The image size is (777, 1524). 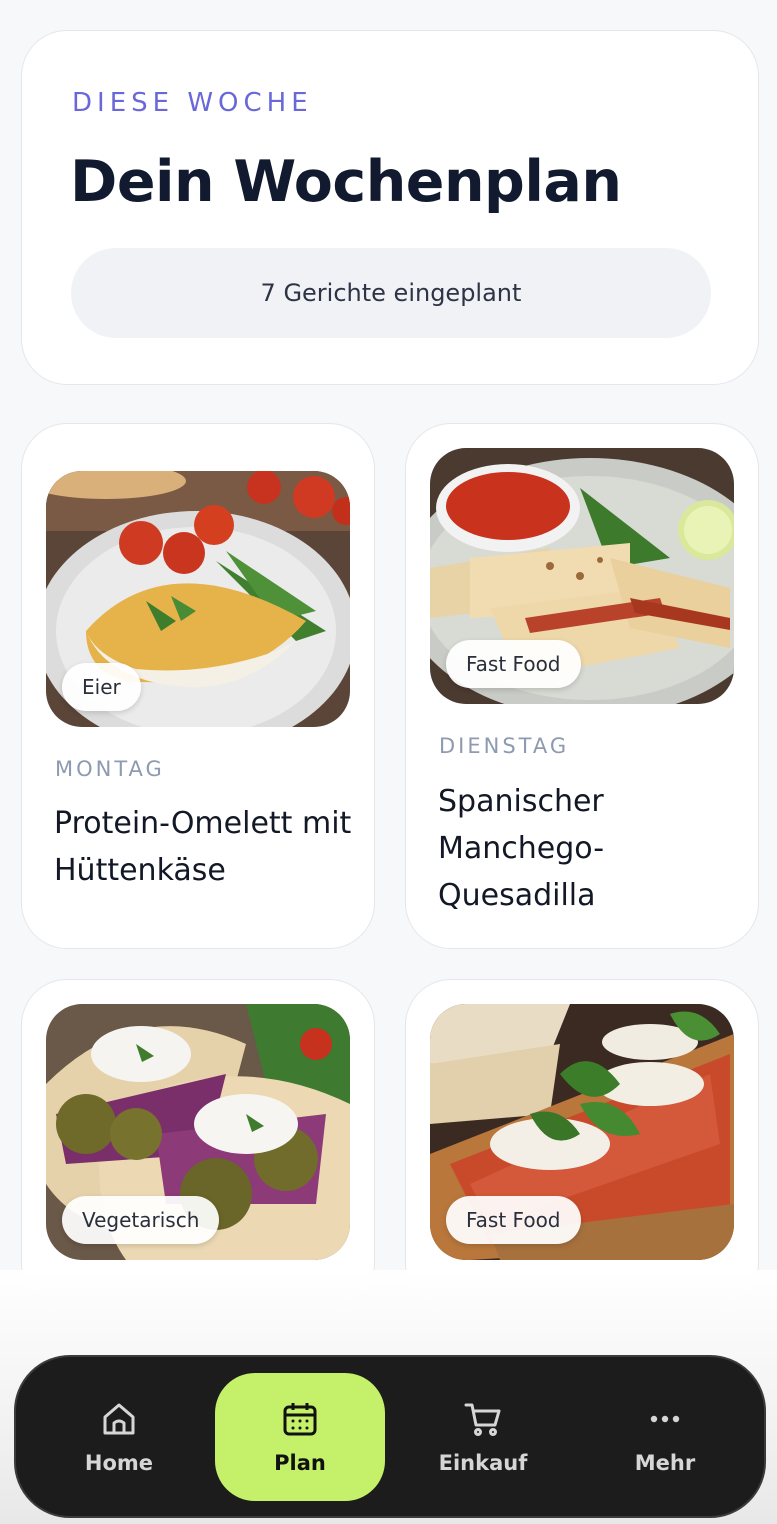 I want to click on nav-item-plan: Plan, so click(x=300, y=1437).